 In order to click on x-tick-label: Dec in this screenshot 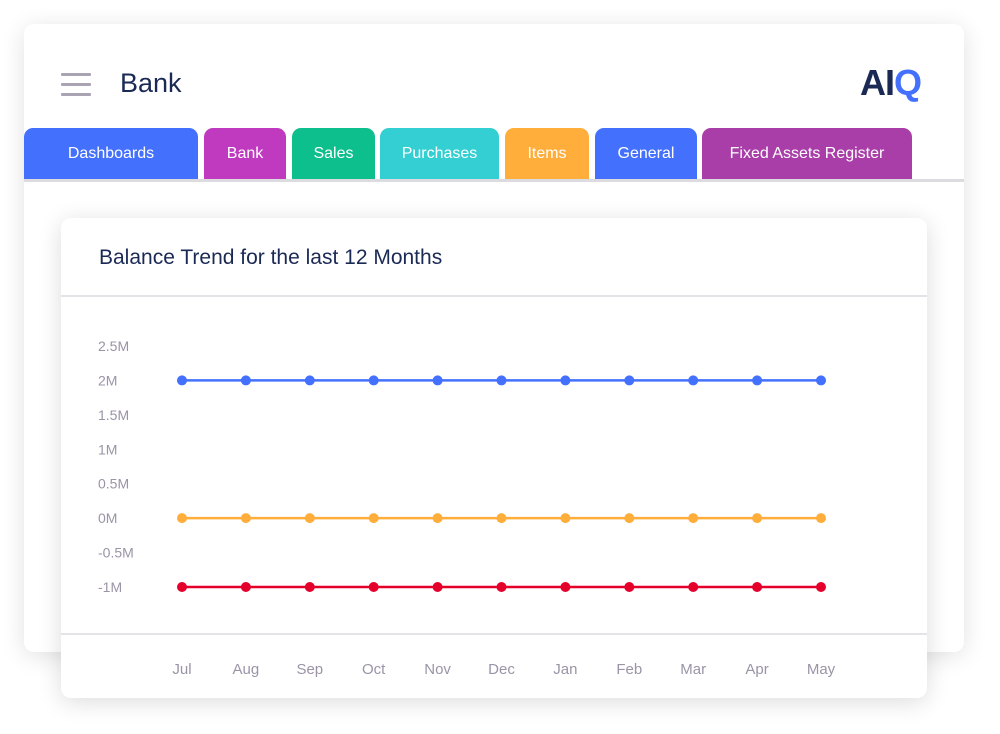, I will do `click(501, 669)`.